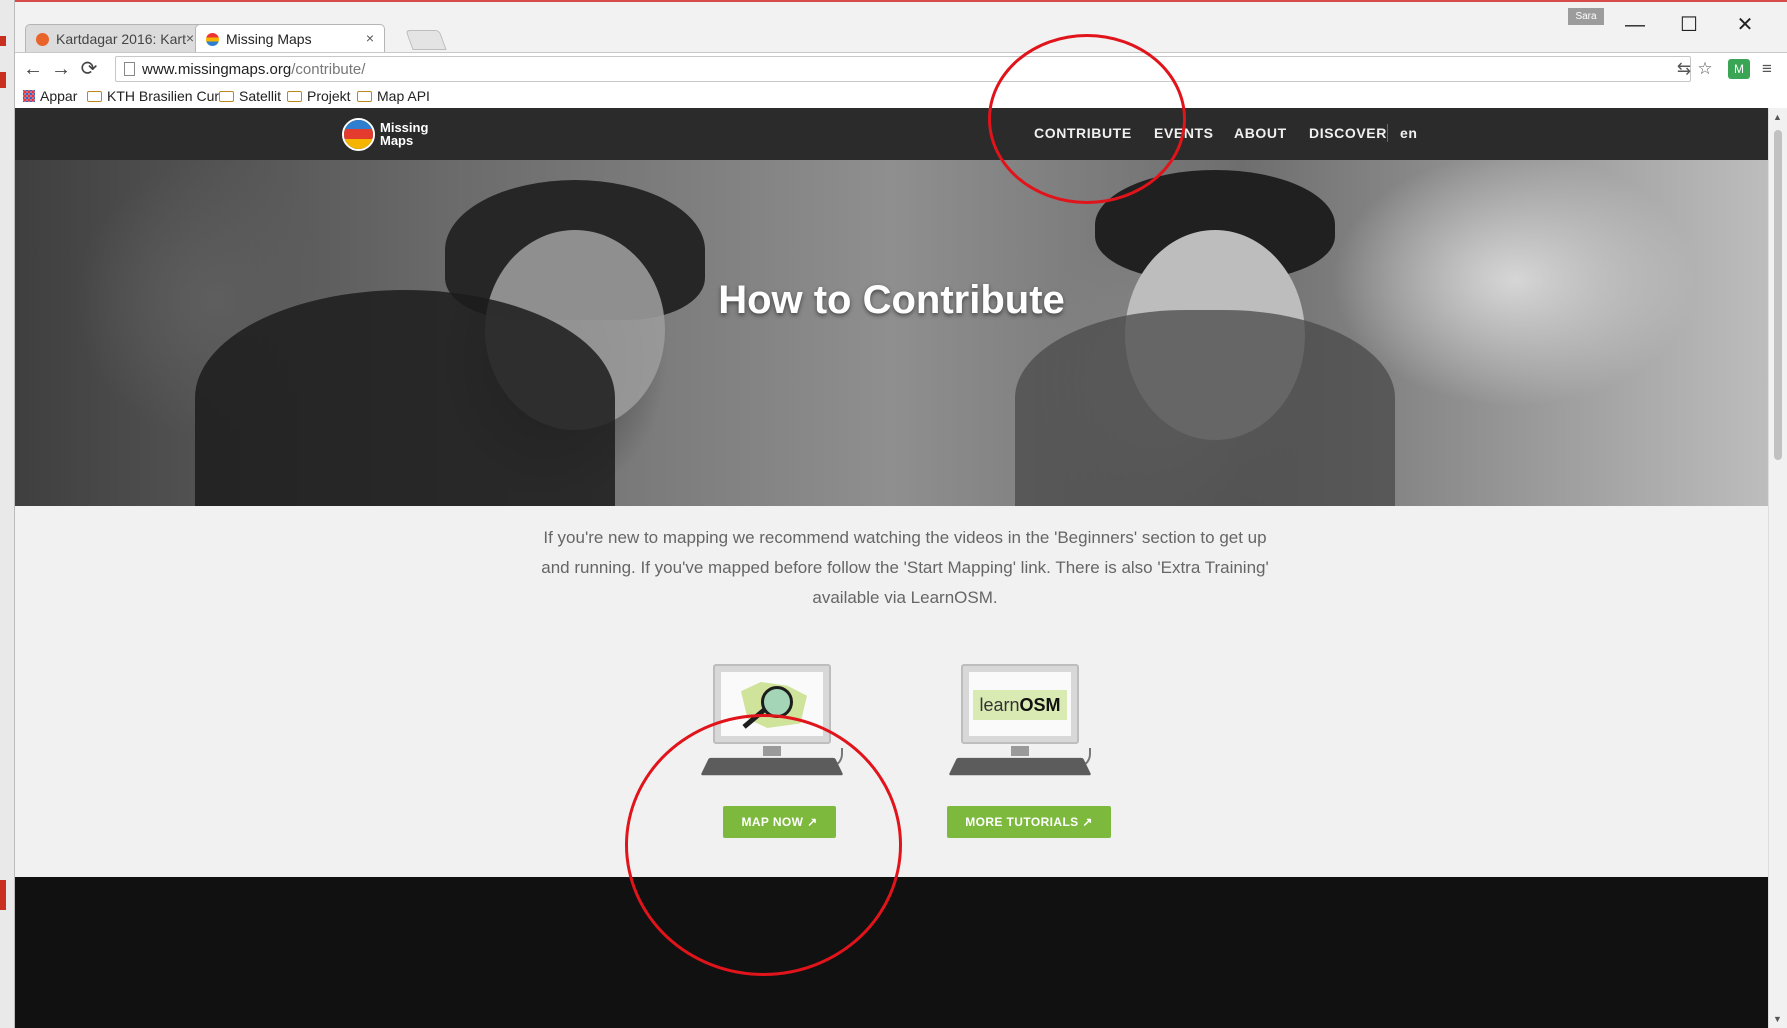 The image size is (1787, 1028). I want to click on forward-arrow-icon: →, so click(61, 69).